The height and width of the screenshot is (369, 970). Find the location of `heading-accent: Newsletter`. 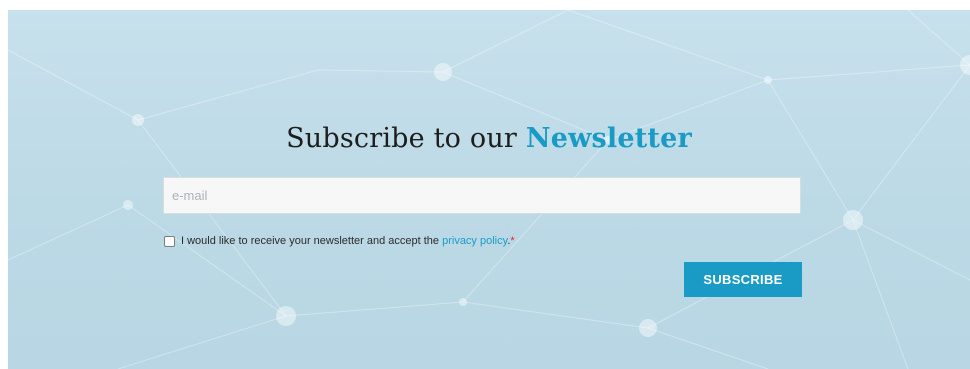

heading-accent: Newsletter is located at coordinates (608, 138).